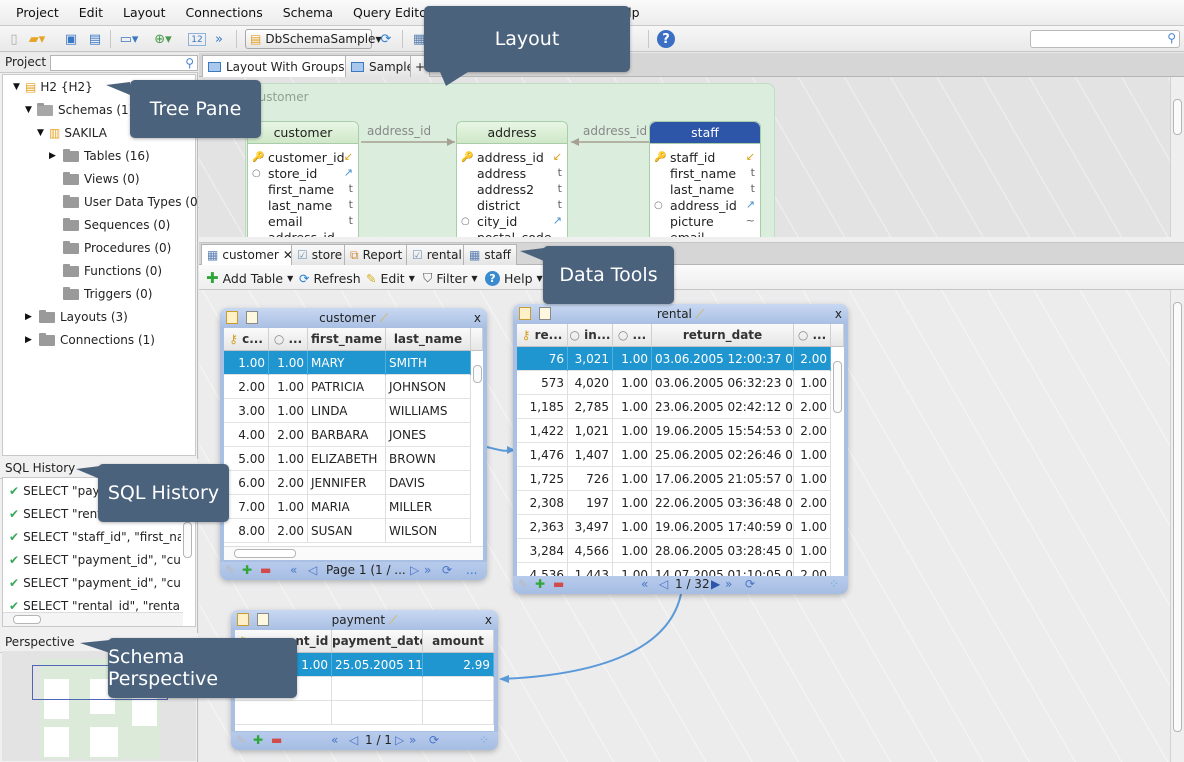 The image size is (1184, 762). I want to click on table-cell: BARBARA, so click(347, 435).